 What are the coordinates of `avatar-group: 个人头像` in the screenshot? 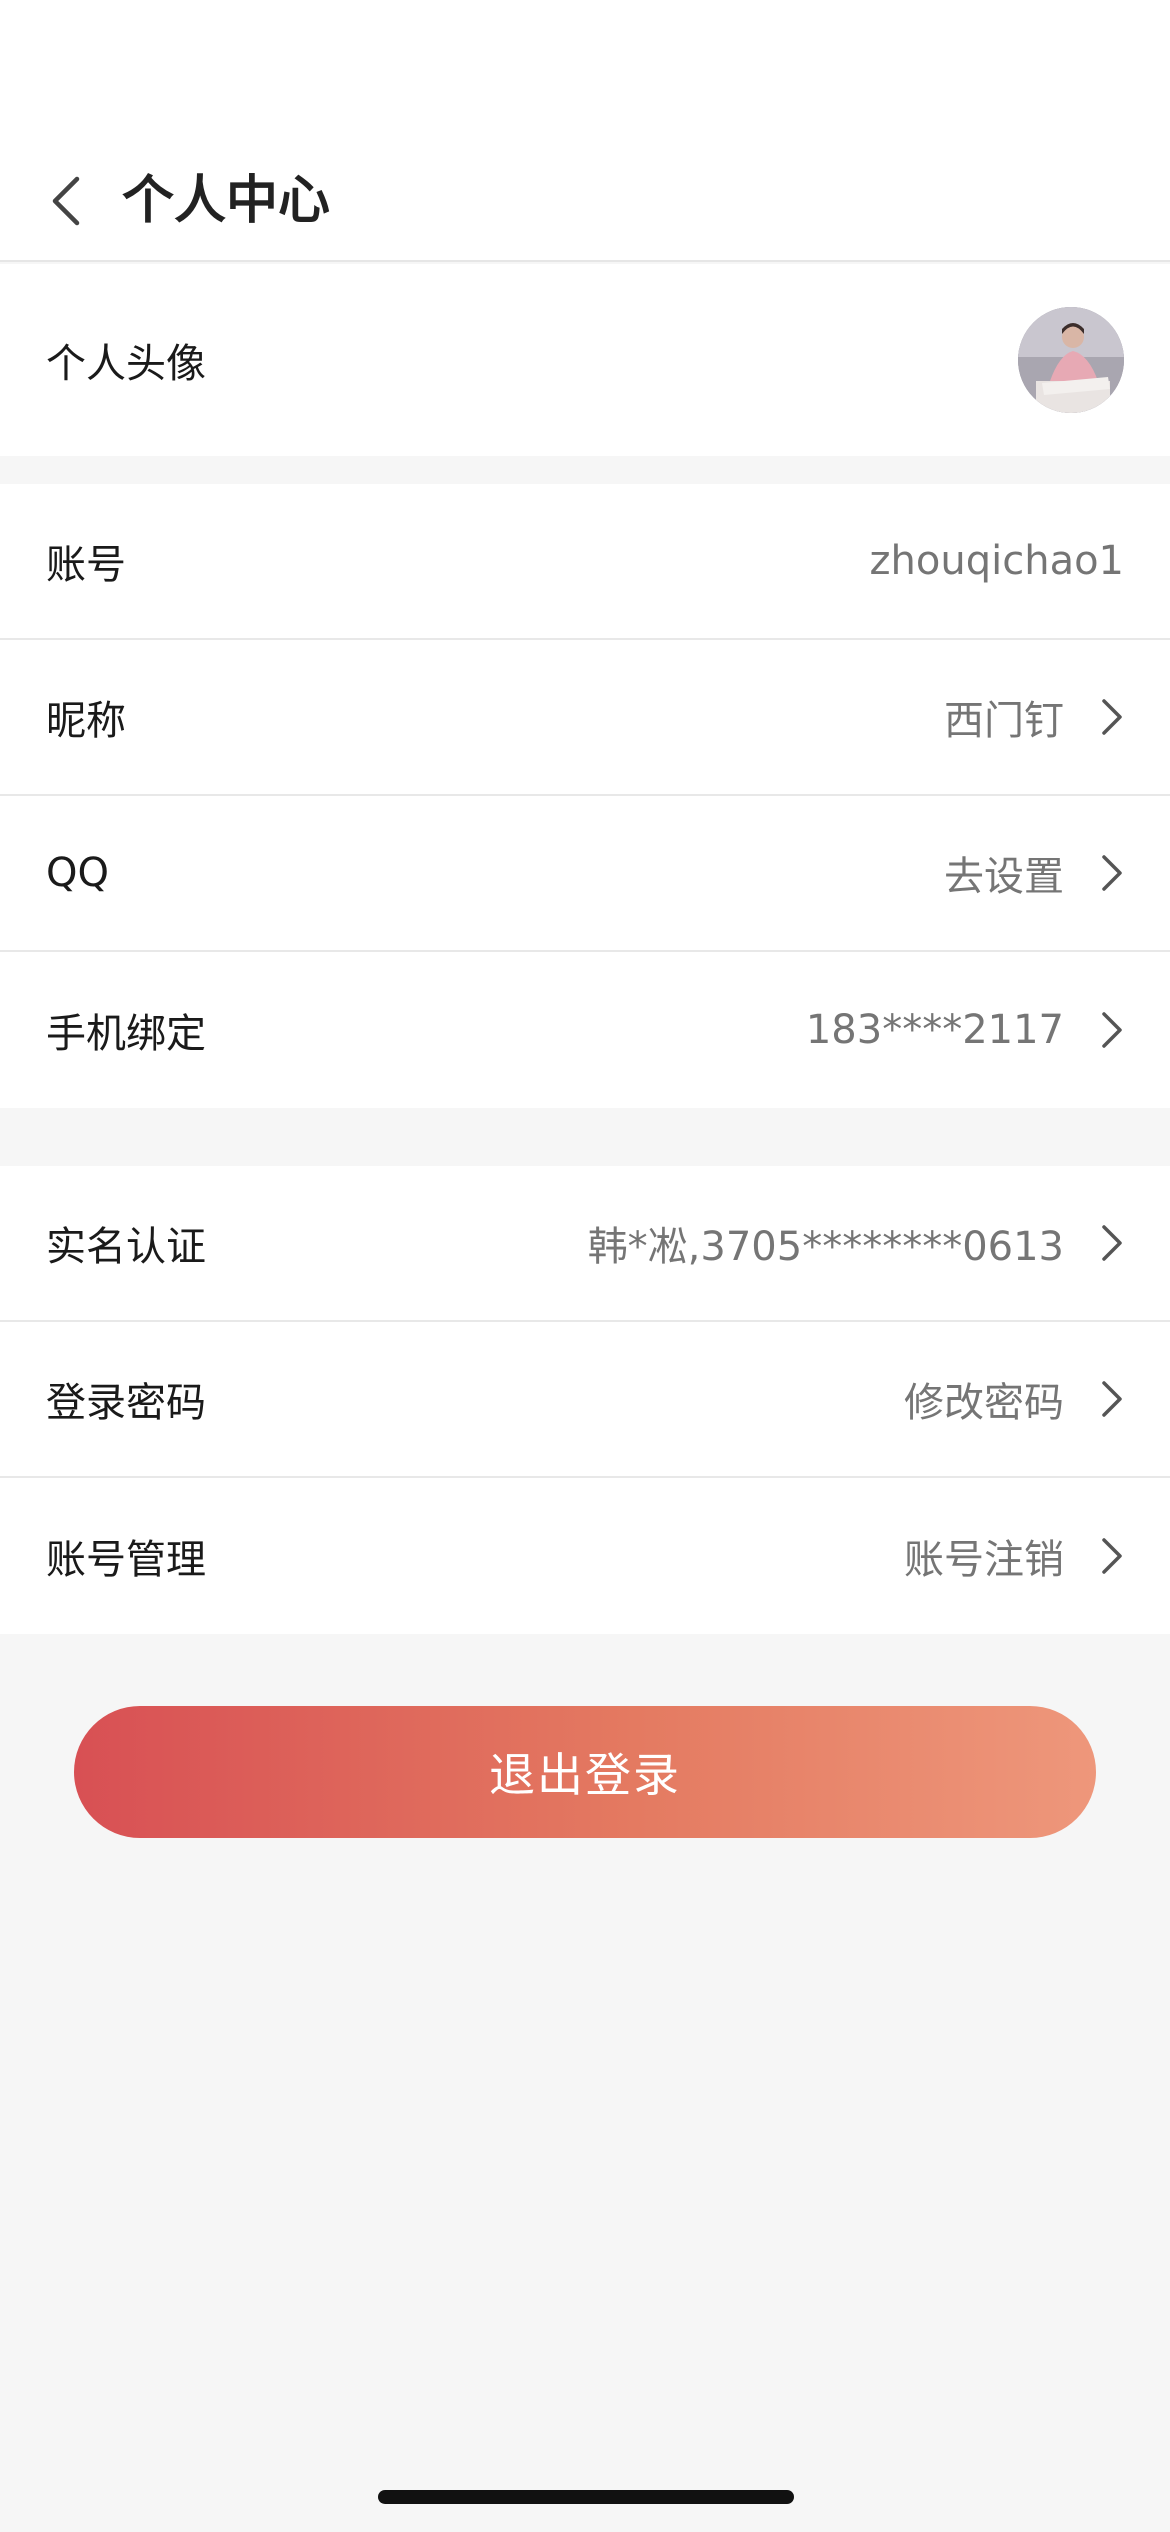 It's located at (585, 360).